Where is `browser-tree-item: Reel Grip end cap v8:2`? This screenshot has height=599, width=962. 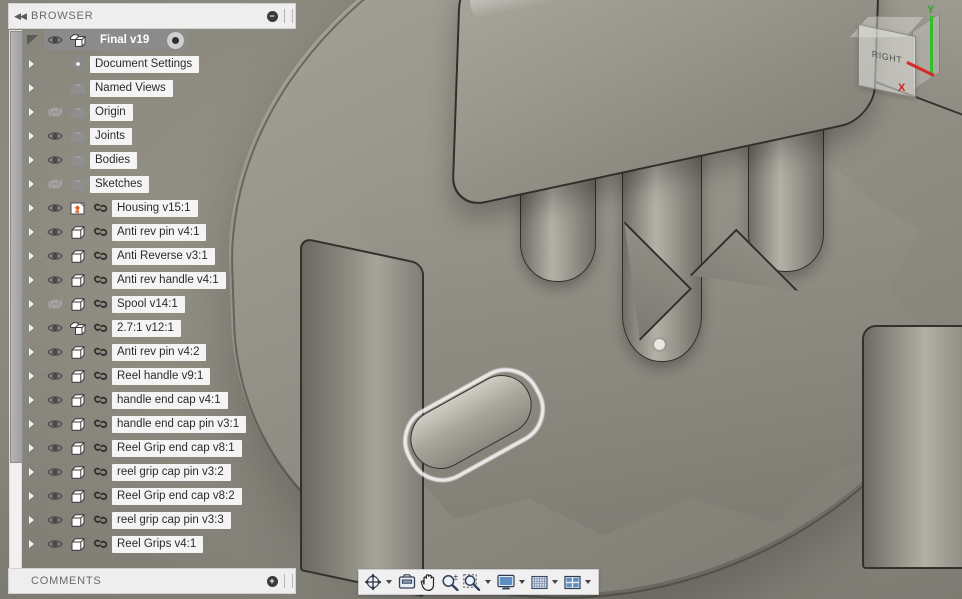 browser-tree-item: Reel Grip end cap v8:2 is located at coordinates (161, 496).